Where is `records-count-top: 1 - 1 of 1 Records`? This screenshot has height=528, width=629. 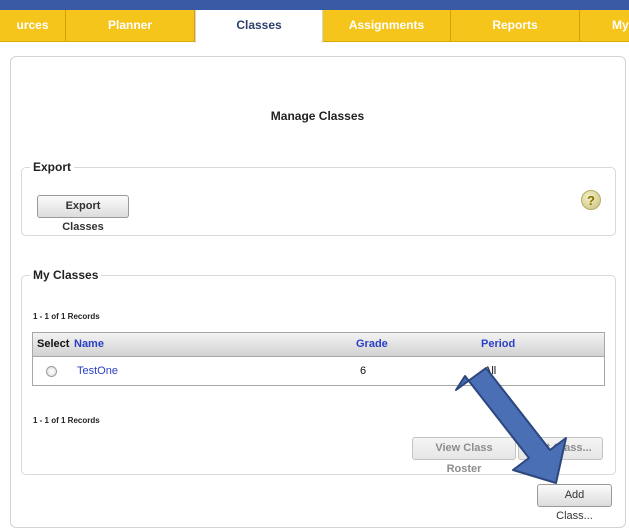
records-count-top: 1 - 1 of 1 Records is located at coordinates (66, 316).